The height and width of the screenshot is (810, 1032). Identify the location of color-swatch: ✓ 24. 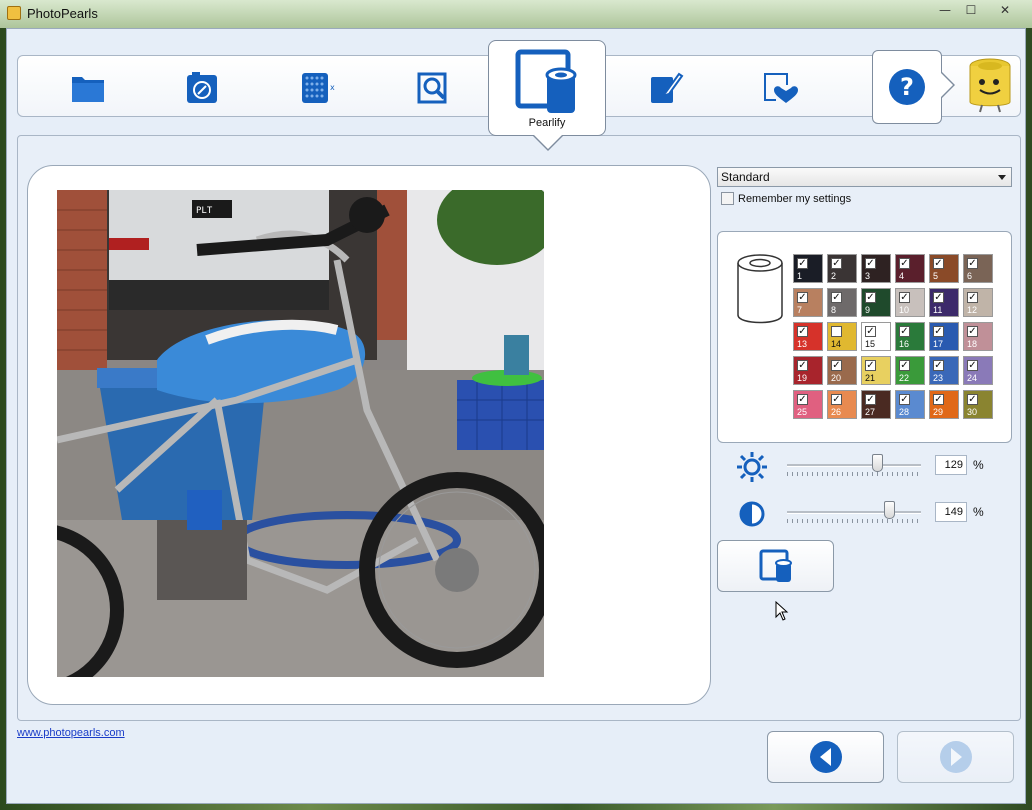
(978, 370).